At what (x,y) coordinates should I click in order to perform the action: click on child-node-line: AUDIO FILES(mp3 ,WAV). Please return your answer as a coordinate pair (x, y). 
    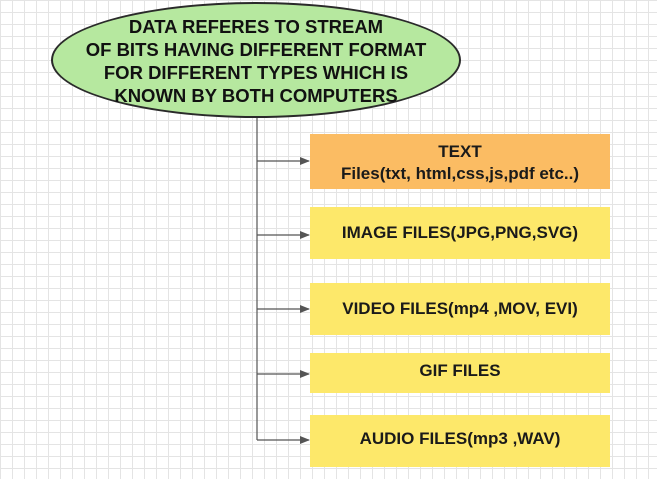
    Looking at the image, I should click on (460, 438).